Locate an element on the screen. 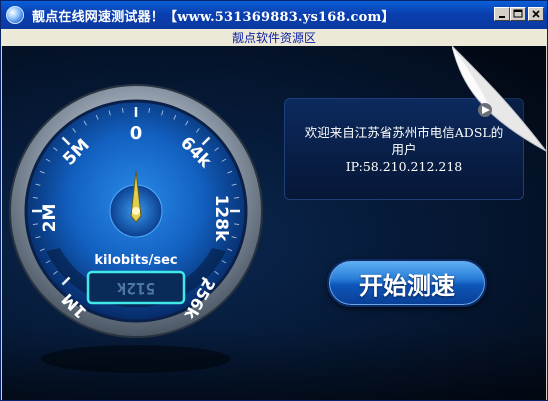 This screenshot has height=401, width=548. play-icon is located at coordinates (485, 110).